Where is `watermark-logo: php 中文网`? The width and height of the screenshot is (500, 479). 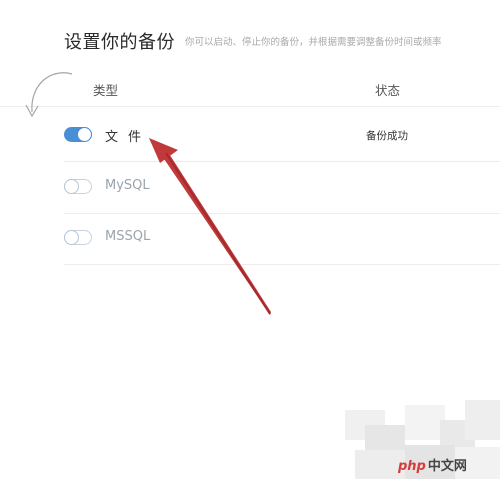 watermark-logo: php 中文网 is located at coordinates (432, 464).